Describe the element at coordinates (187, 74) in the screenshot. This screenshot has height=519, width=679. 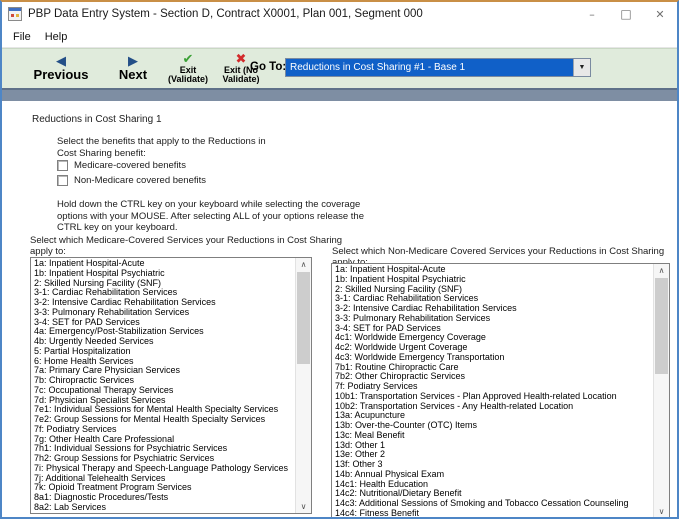
I see `exit-validate-label: Exit (Validate)` at that location.